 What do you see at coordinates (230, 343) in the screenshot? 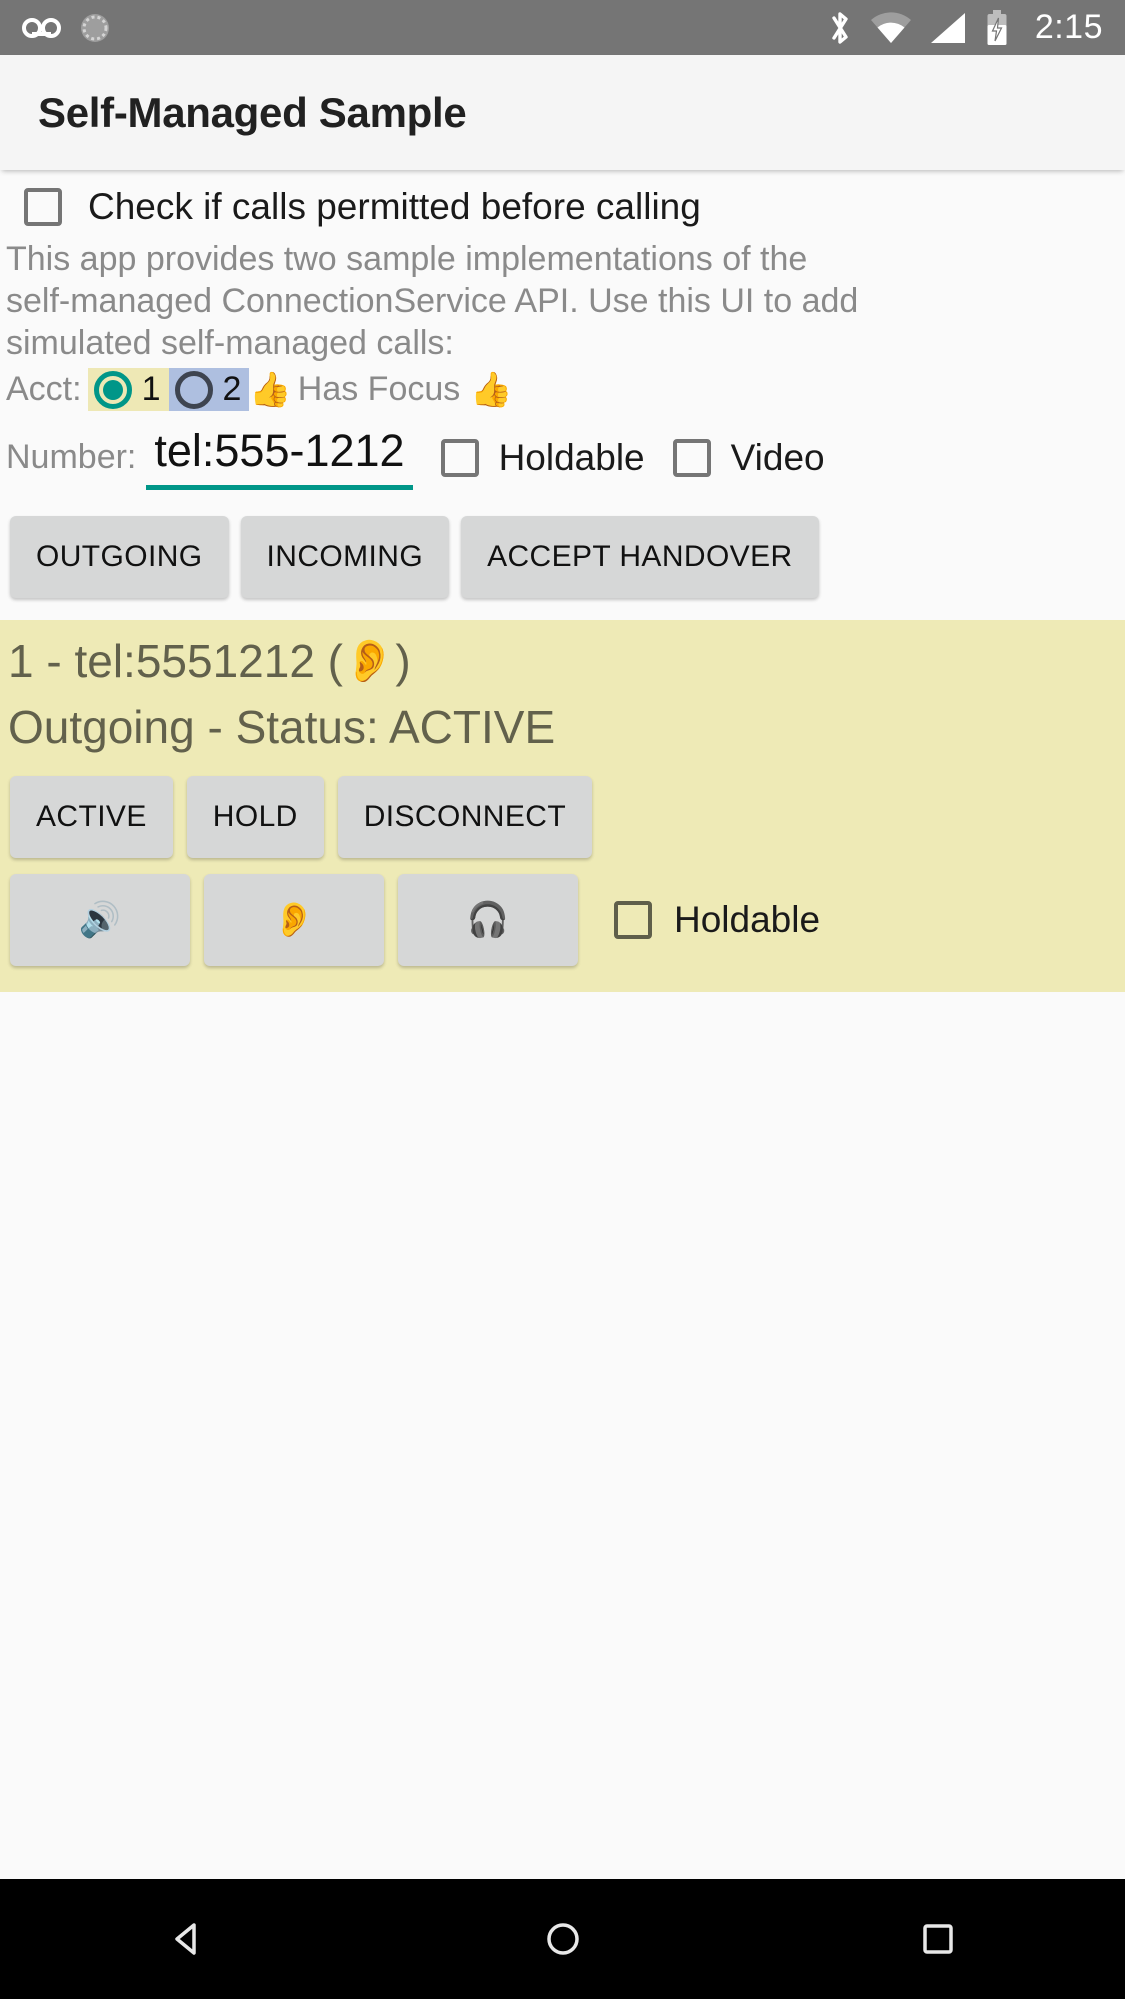
I see `description-line-3: simulated self-managed calls:` at bounding box center [230, 343].